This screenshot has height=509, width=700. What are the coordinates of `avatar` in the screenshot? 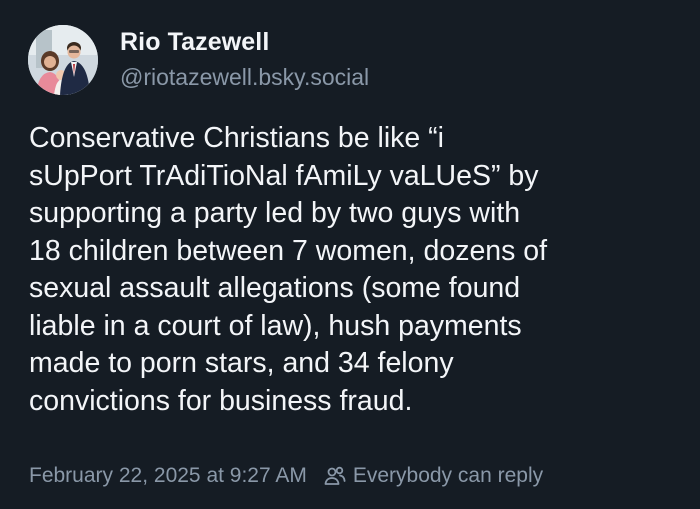 It's located at (63, 60).